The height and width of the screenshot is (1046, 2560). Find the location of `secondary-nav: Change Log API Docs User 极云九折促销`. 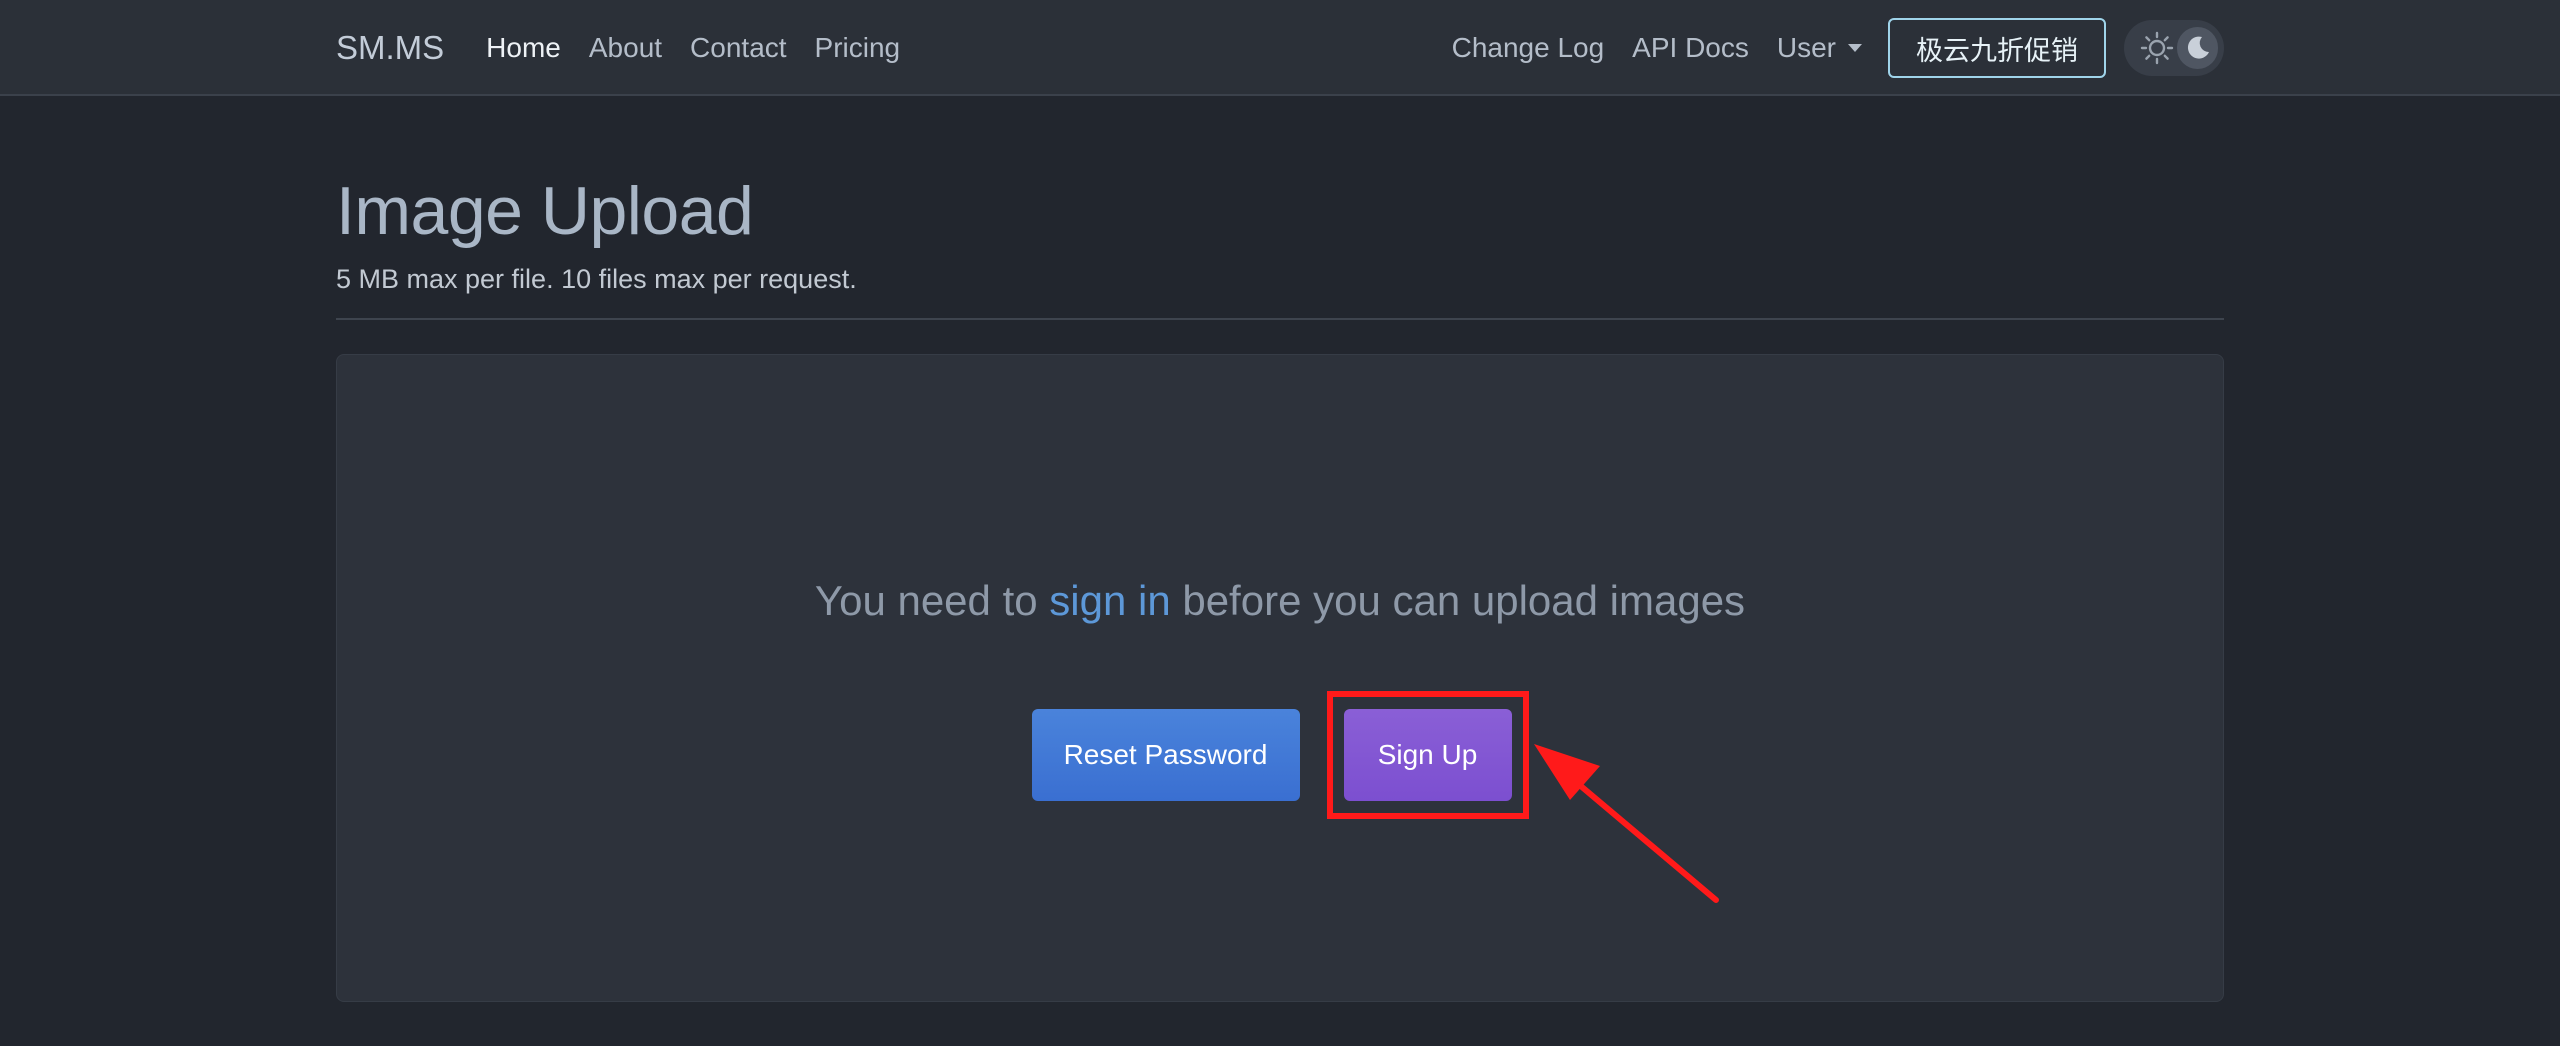

secondary-nav: Change Log API Docs User 极云九折促销 is located at coordinates (1838, 48).